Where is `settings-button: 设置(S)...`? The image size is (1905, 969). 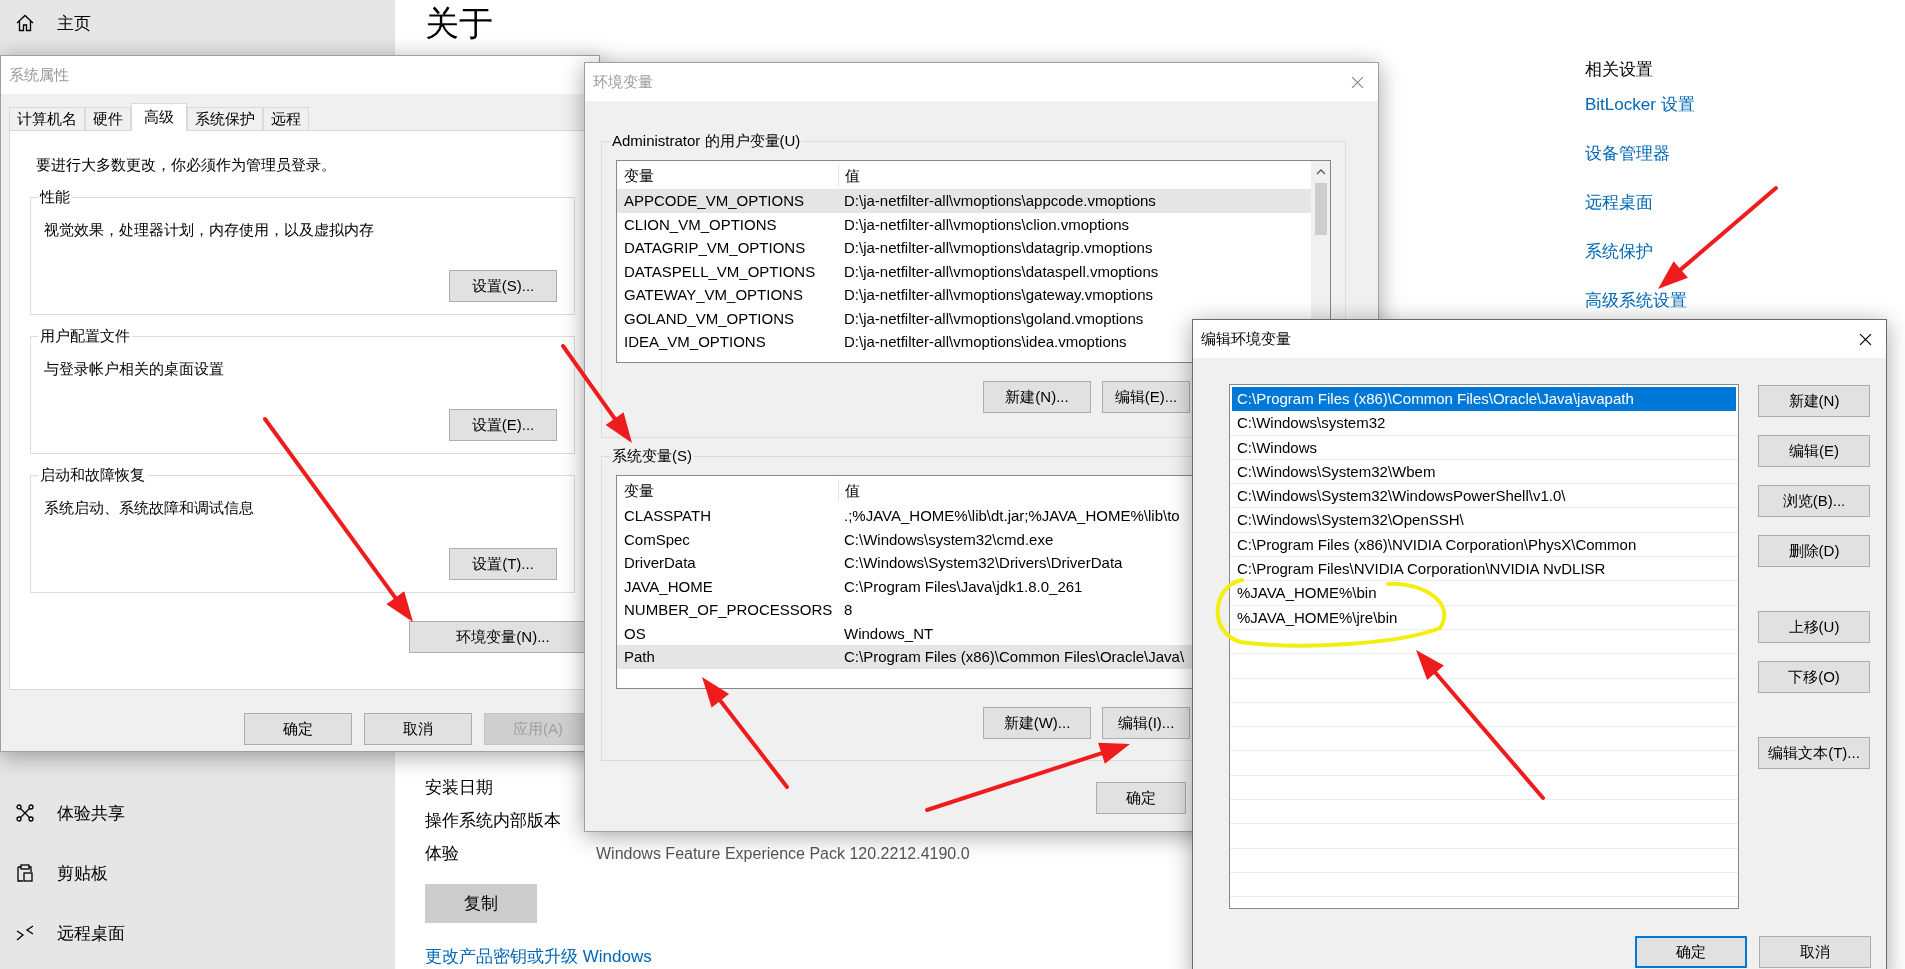
settings-button: 设置(S)... is located at coordinates (503, 286).